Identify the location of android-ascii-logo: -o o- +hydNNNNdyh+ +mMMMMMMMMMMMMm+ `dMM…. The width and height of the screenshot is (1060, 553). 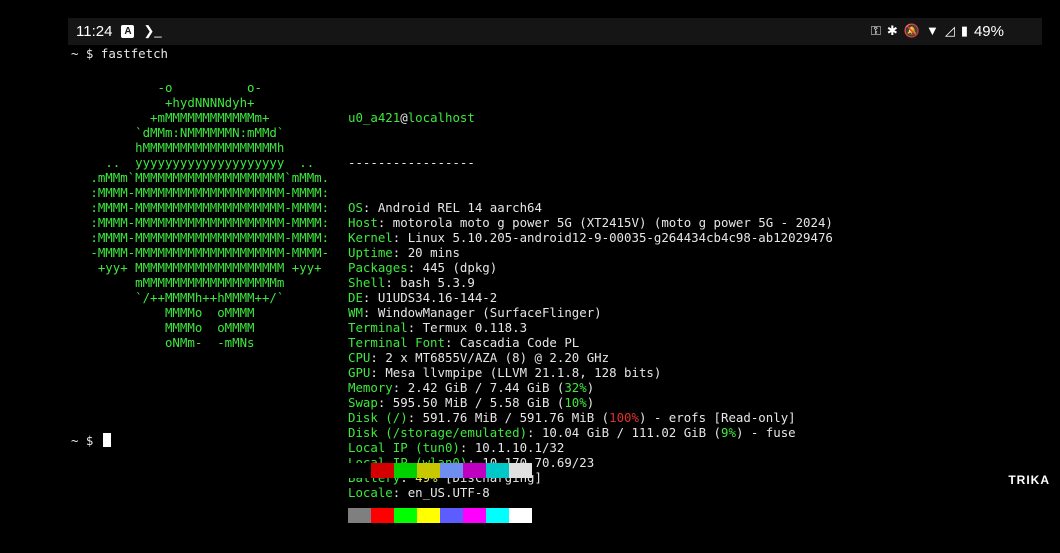
(198, 215).